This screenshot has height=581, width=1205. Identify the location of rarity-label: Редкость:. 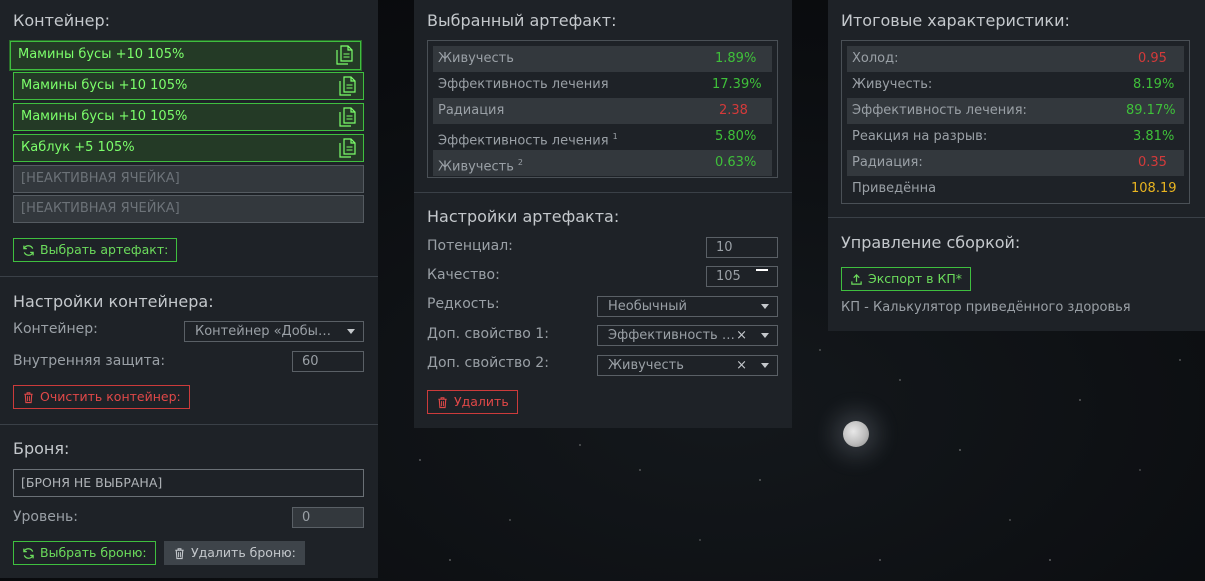
(463, 304).